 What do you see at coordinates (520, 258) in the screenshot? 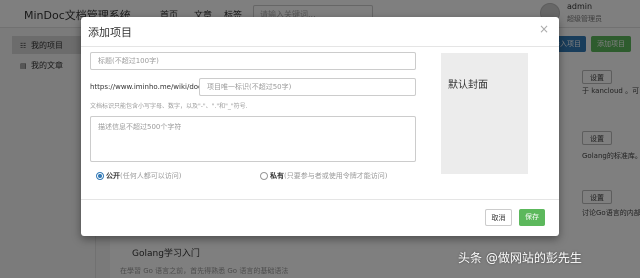
I see `watermark-text: 头条 @做网站的彭先生` at bounding box center [520, 258].